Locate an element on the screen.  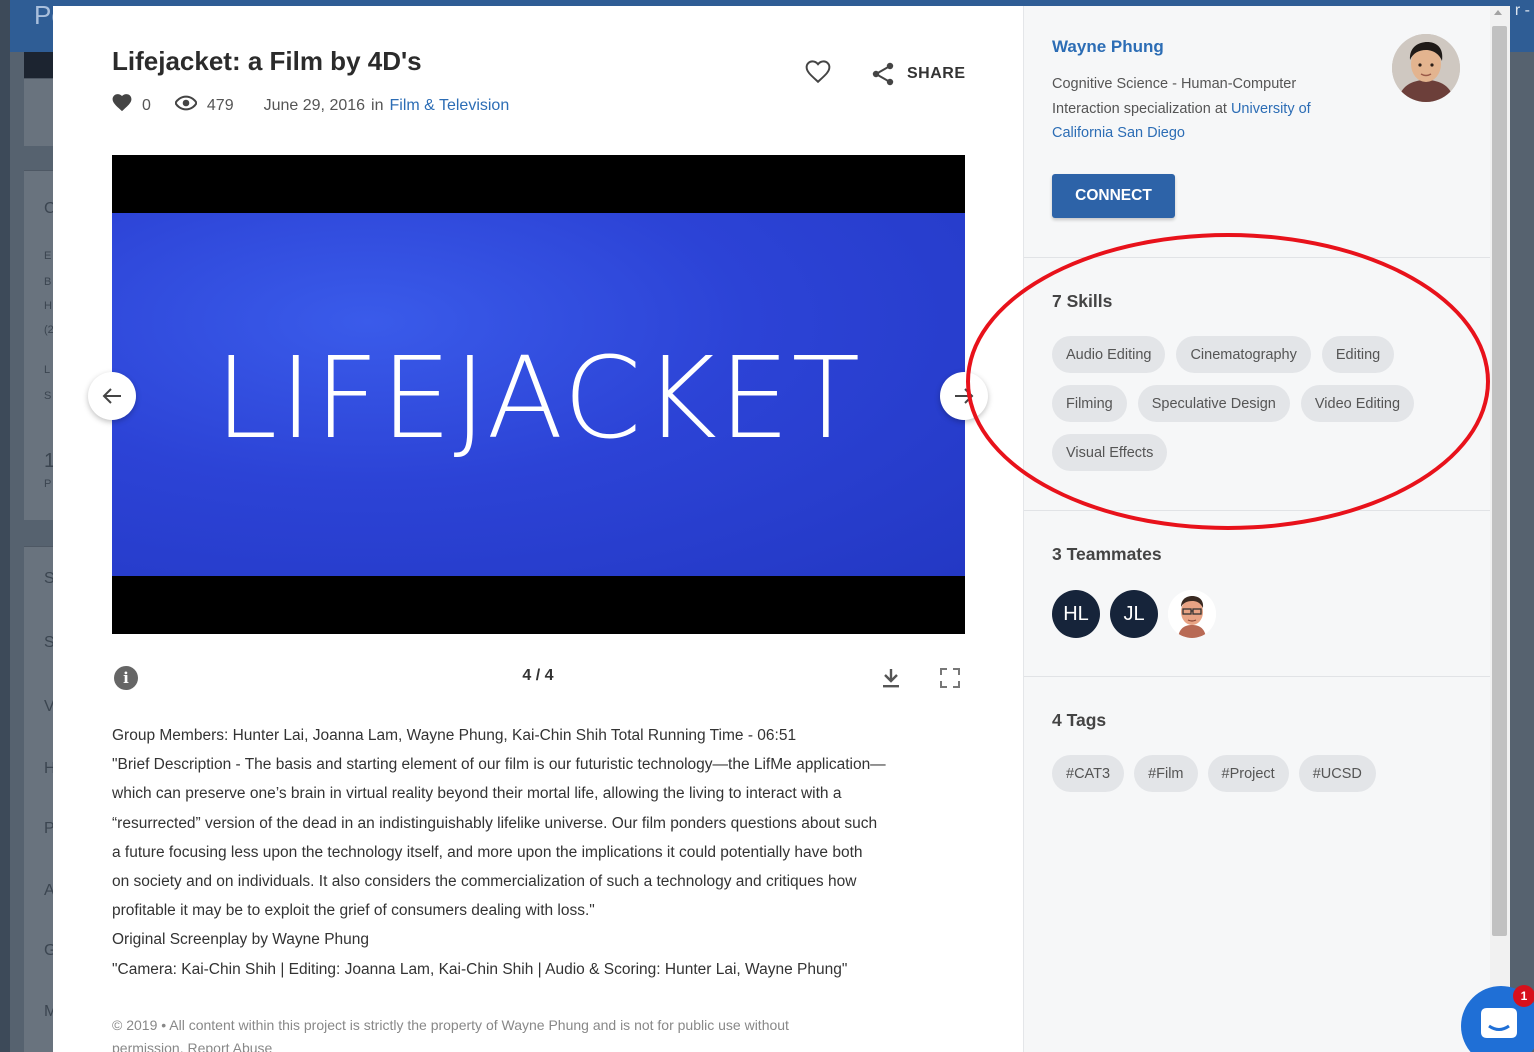
scroll-up-icon is located at coordinates (1498, 12).